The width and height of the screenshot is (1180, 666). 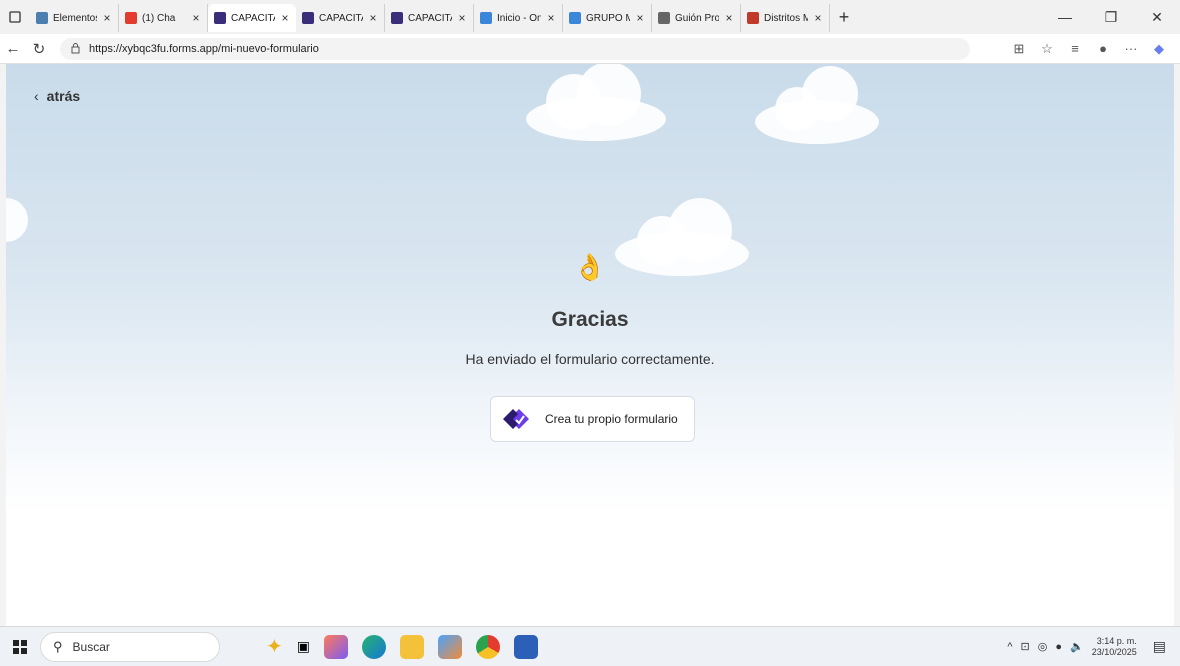 I want to click on browser-toolbar: ⊞ ☆ ≡ ● ··· ◆, so click(x=1094, y=49).